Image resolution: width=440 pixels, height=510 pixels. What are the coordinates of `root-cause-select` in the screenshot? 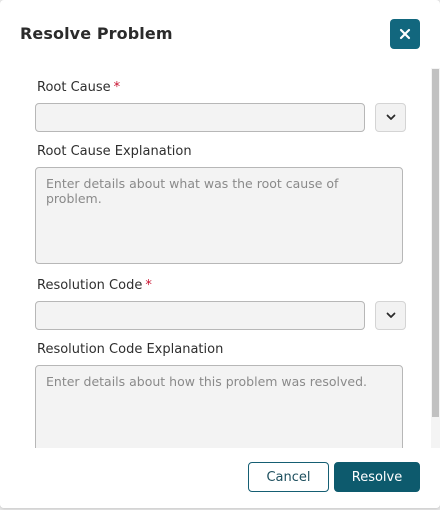 It's located at (200, 117).